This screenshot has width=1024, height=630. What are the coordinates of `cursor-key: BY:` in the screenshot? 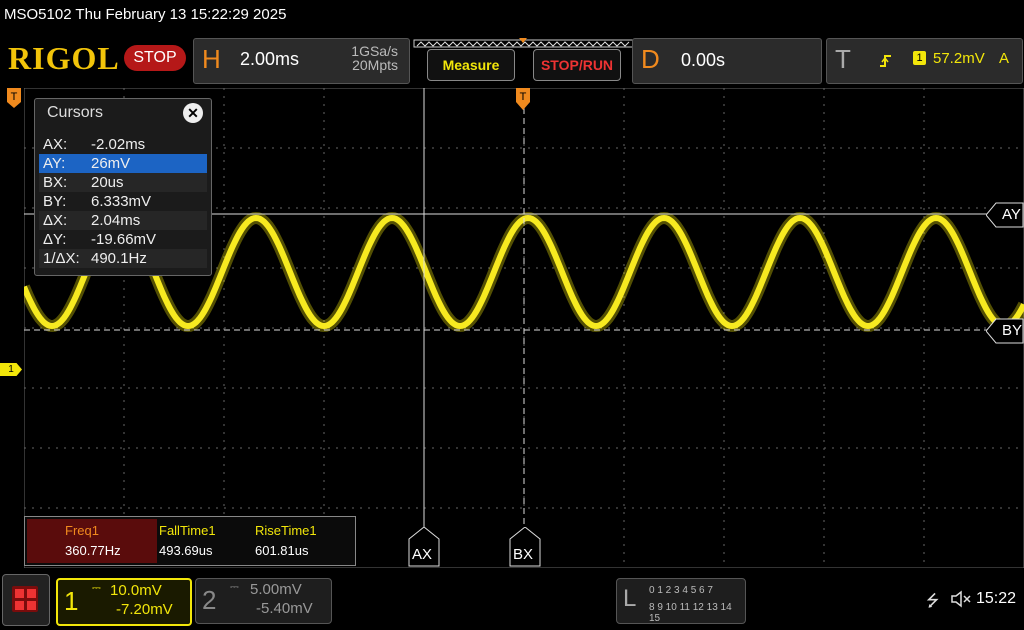 It's located at (55, 201).